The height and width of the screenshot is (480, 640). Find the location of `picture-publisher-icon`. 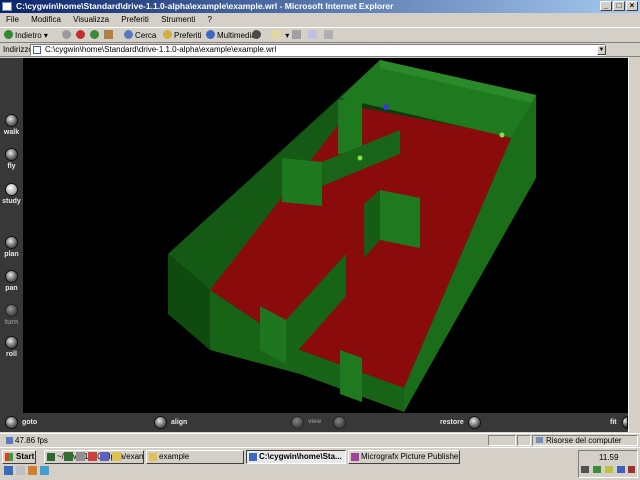

picture-publisher-icon is located at coordinates (355, 457).